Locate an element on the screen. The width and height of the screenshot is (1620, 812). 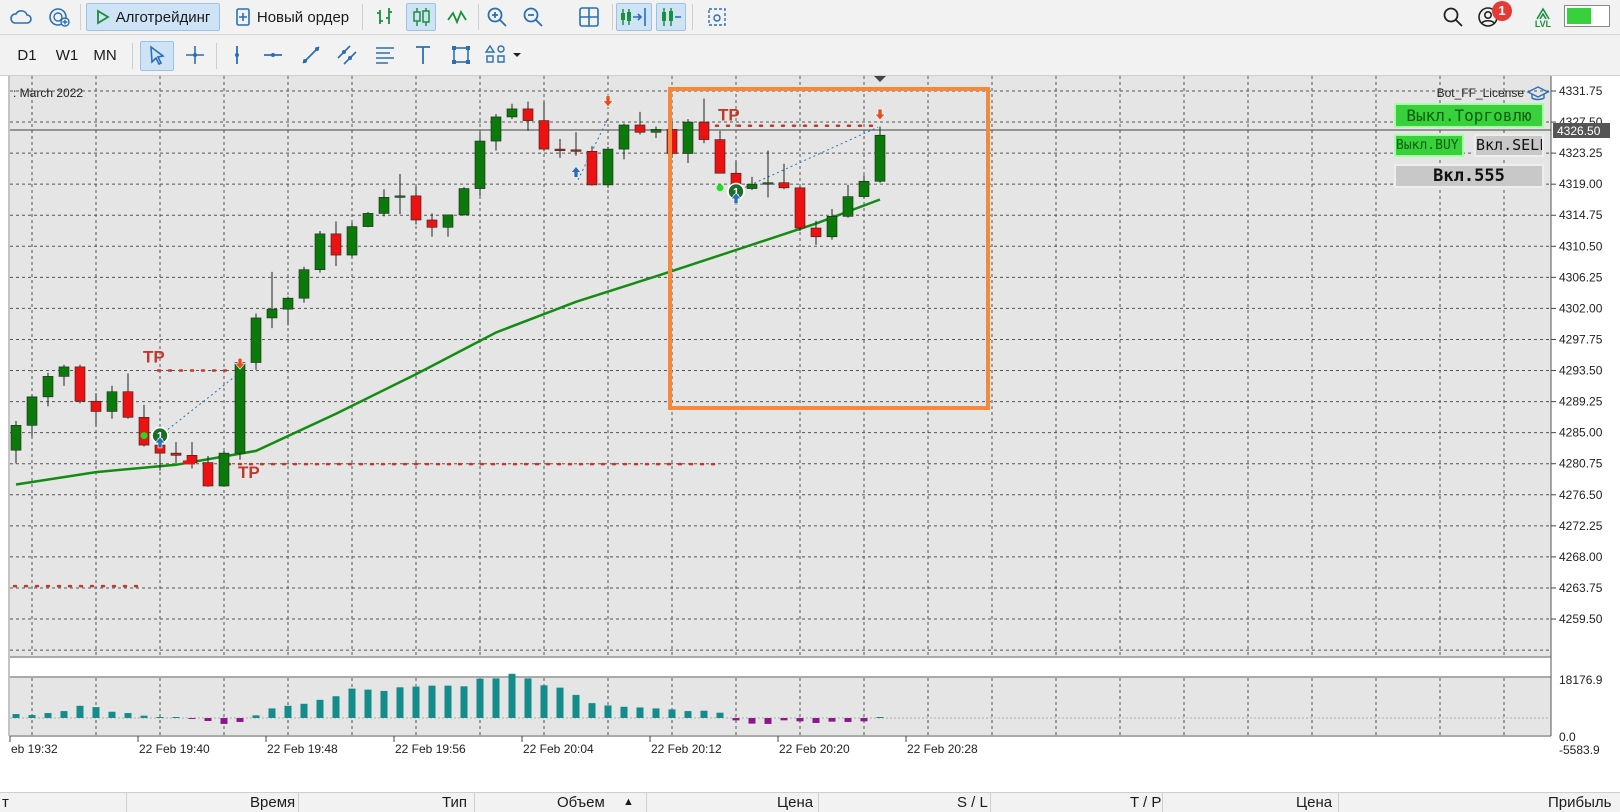
time-tick-label: 22 Feb 20:20 is located at coordinates (814, 749).